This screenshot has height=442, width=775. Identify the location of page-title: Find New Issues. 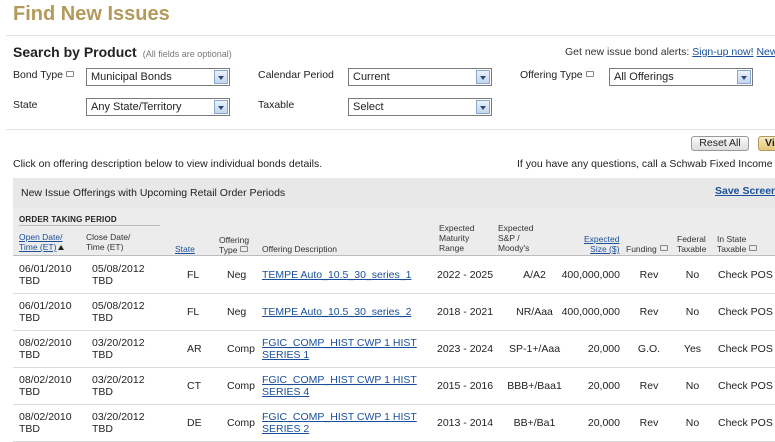
(91, 14).